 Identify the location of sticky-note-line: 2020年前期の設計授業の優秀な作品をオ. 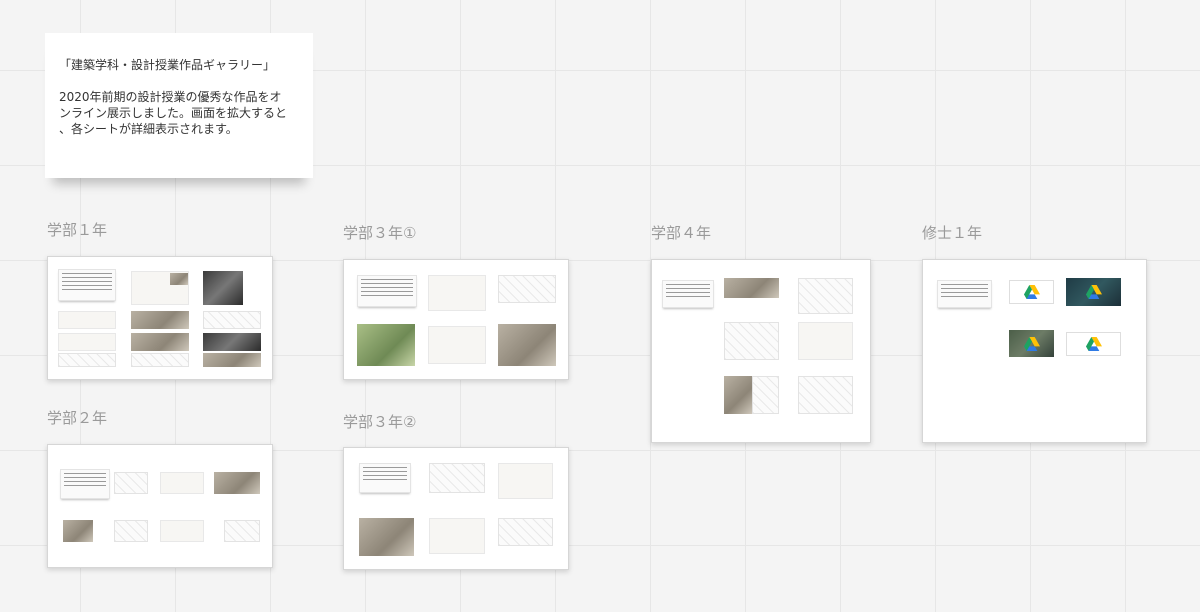
(170, 97).